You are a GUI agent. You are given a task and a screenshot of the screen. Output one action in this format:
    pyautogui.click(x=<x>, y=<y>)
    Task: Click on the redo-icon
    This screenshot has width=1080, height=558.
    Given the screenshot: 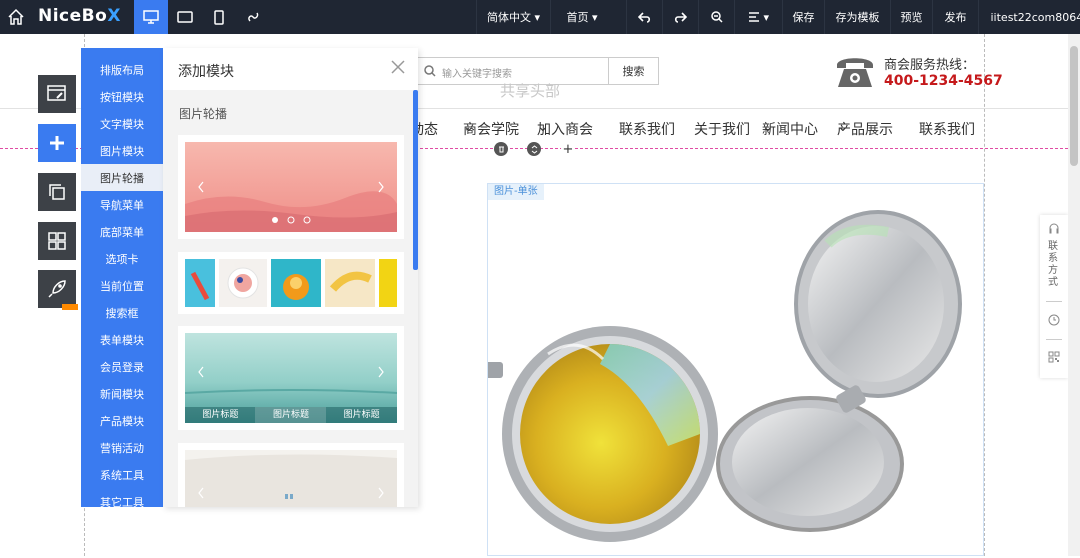 What is the action you would take?
    pyautogui.click(x=680, y=17)
    